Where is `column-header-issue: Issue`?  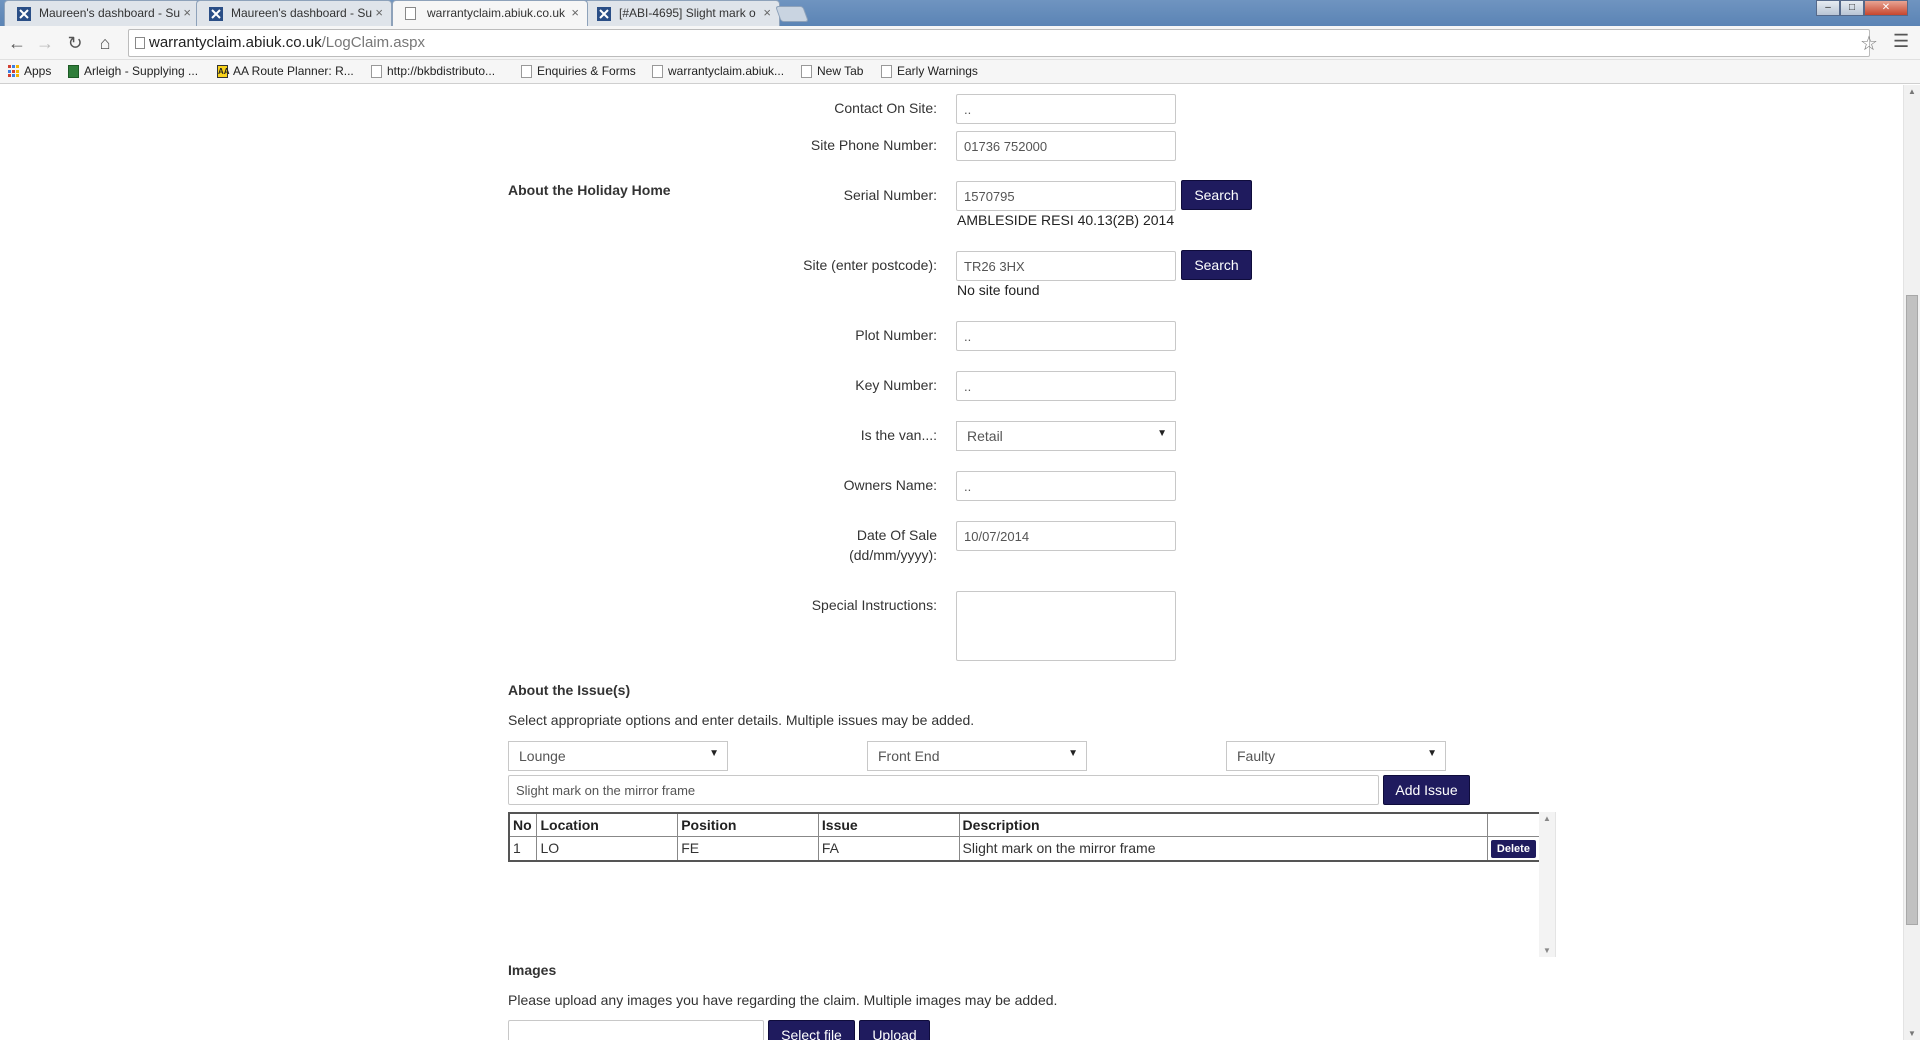
column-header-issue: Issue is located at coordinates (888, 824).